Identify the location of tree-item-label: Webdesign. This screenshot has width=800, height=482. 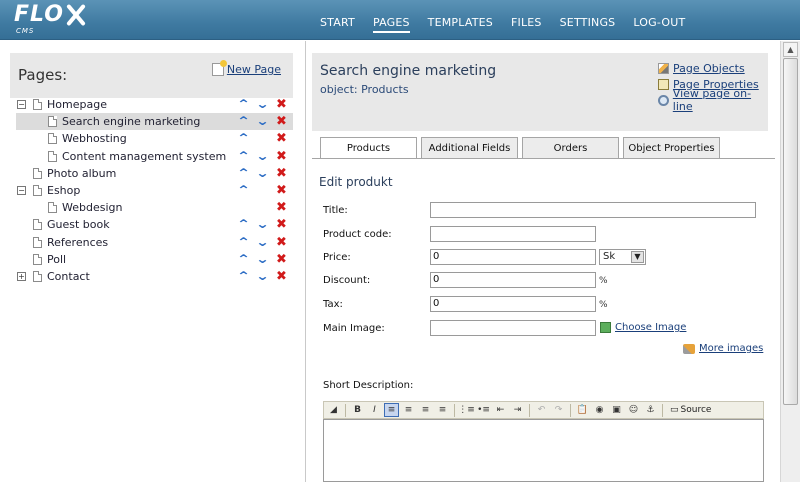
(92, 207).